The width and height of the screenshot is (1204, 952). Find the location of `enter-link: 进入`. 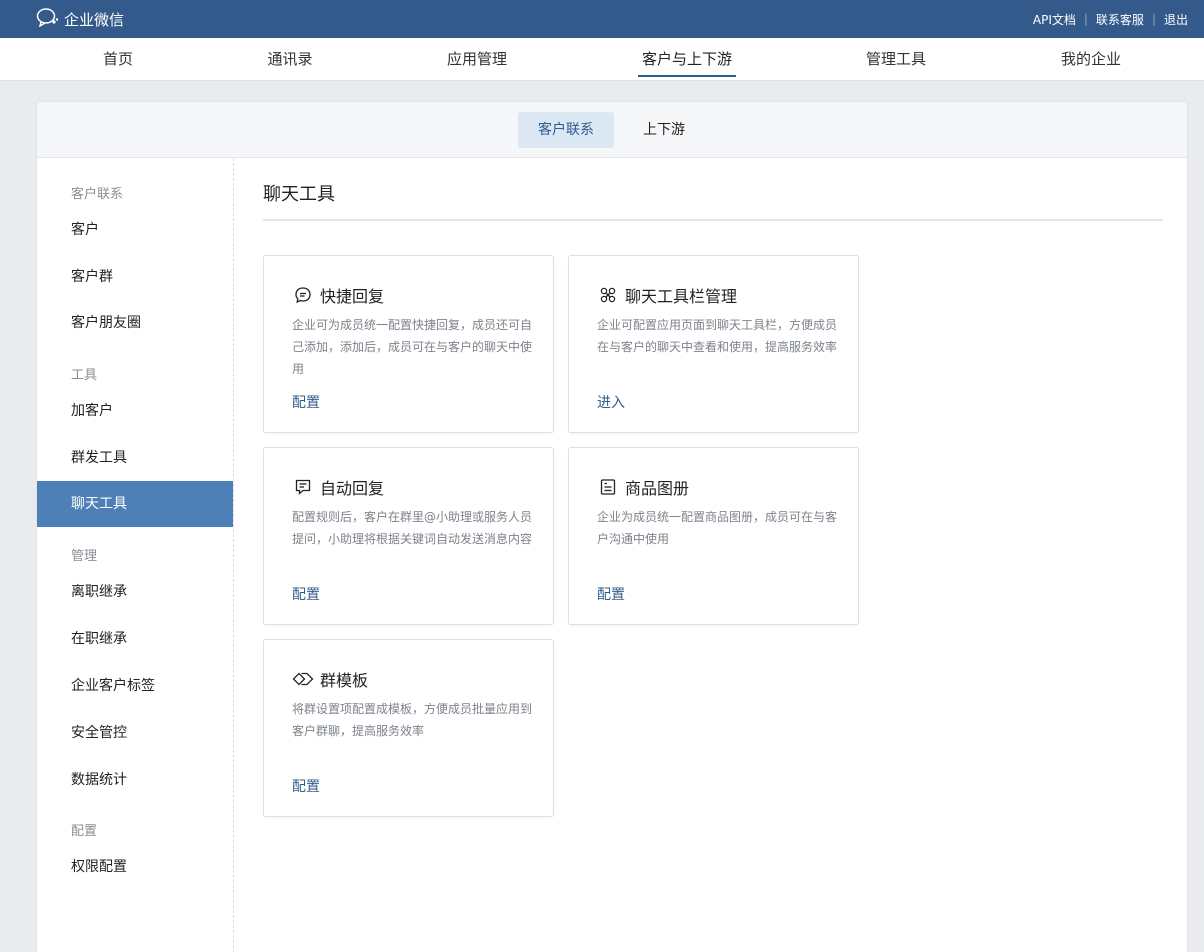

enter-link: 进入 is located at coordinates (611, 402).